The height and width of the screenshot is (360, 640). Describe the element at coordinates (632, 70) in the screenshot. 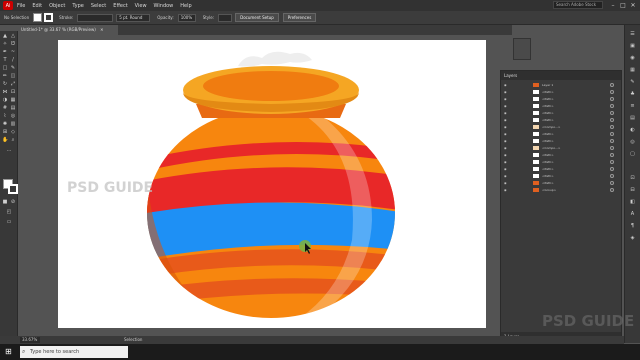

I see `swatches-icon: ▦` at that location.